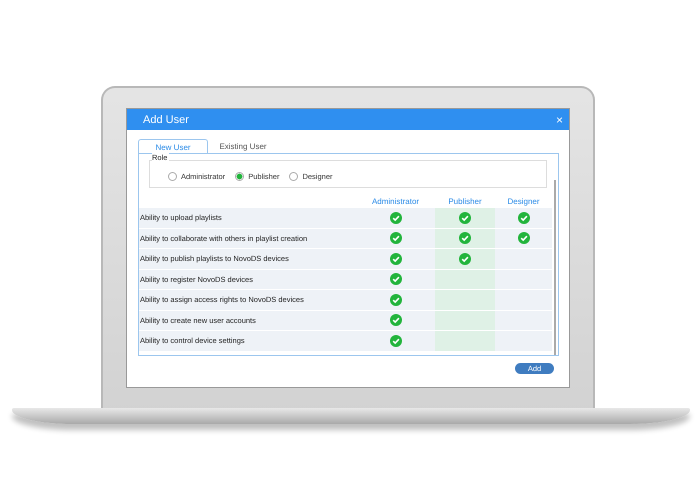  Describe the element at coordinates (173, 146) in the screenshot. I see `tab: New User` at that location.